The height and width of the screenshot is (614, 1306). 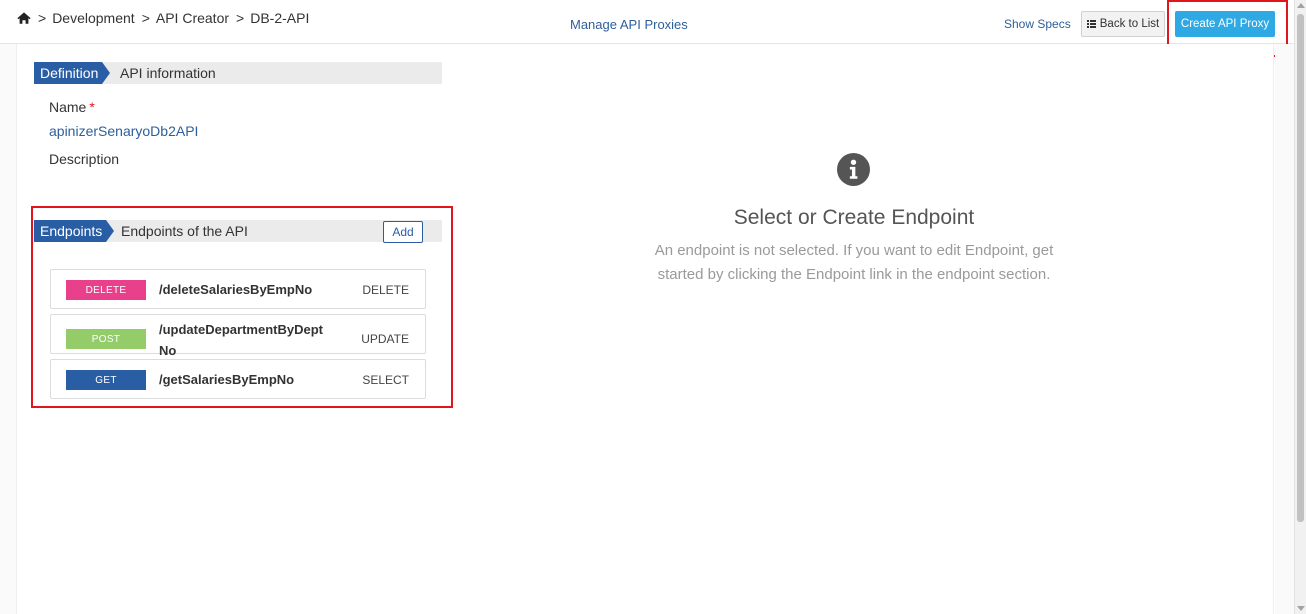 What do you see at coordinates (1037, 24) in the screenshot?
I see `show-specs-link: Show Specs` at bounding box center [1037, 24].